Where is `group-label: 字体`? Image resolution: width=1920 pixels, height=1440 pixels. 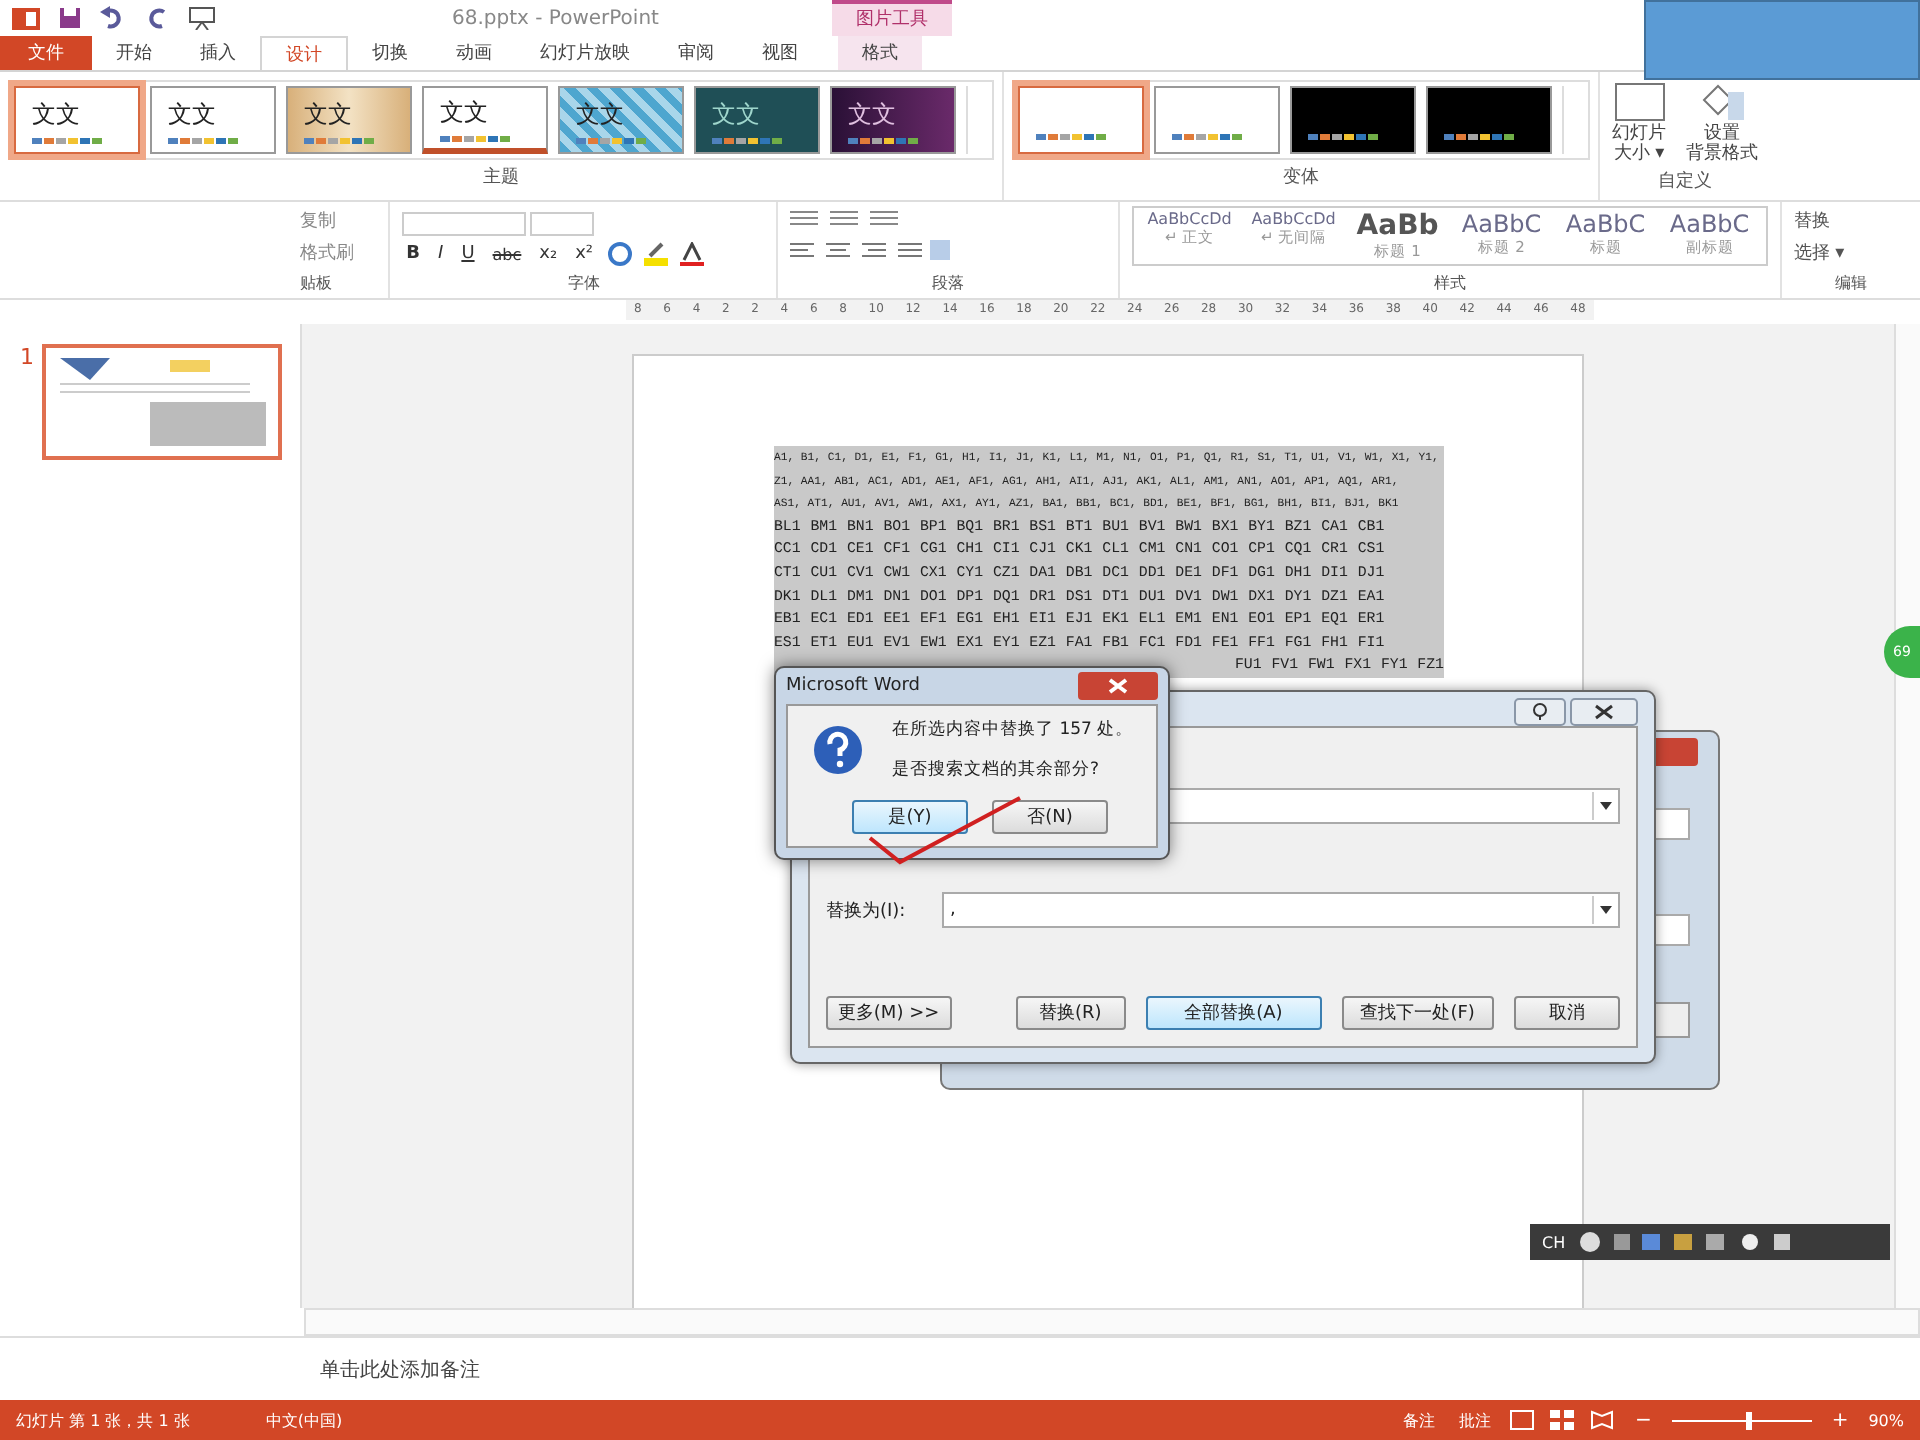 group-label: 字体 is located at coordinates (583, 283).